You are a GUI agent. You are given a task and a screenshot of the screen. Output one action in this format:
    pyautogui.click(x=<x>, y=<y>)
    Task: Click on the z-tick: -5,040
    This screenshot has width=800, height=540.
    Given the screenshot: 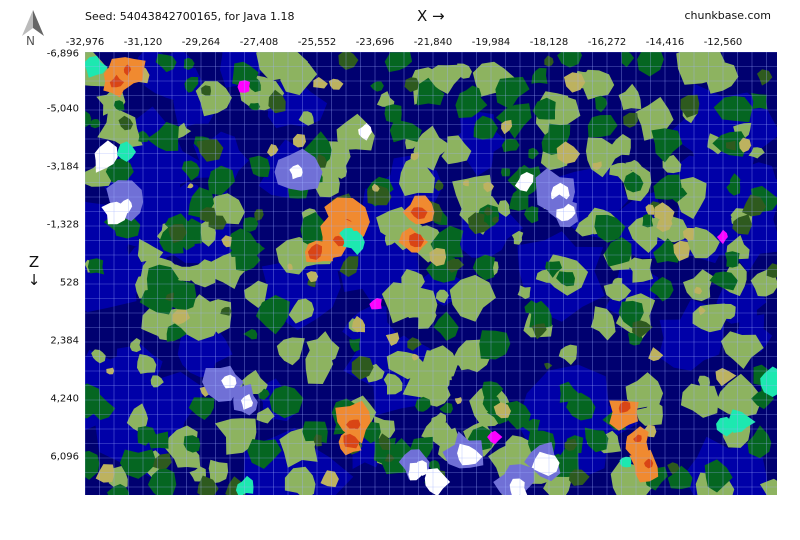 What is the action you would take?
    pyautogui.click(x=62, y=109)
    